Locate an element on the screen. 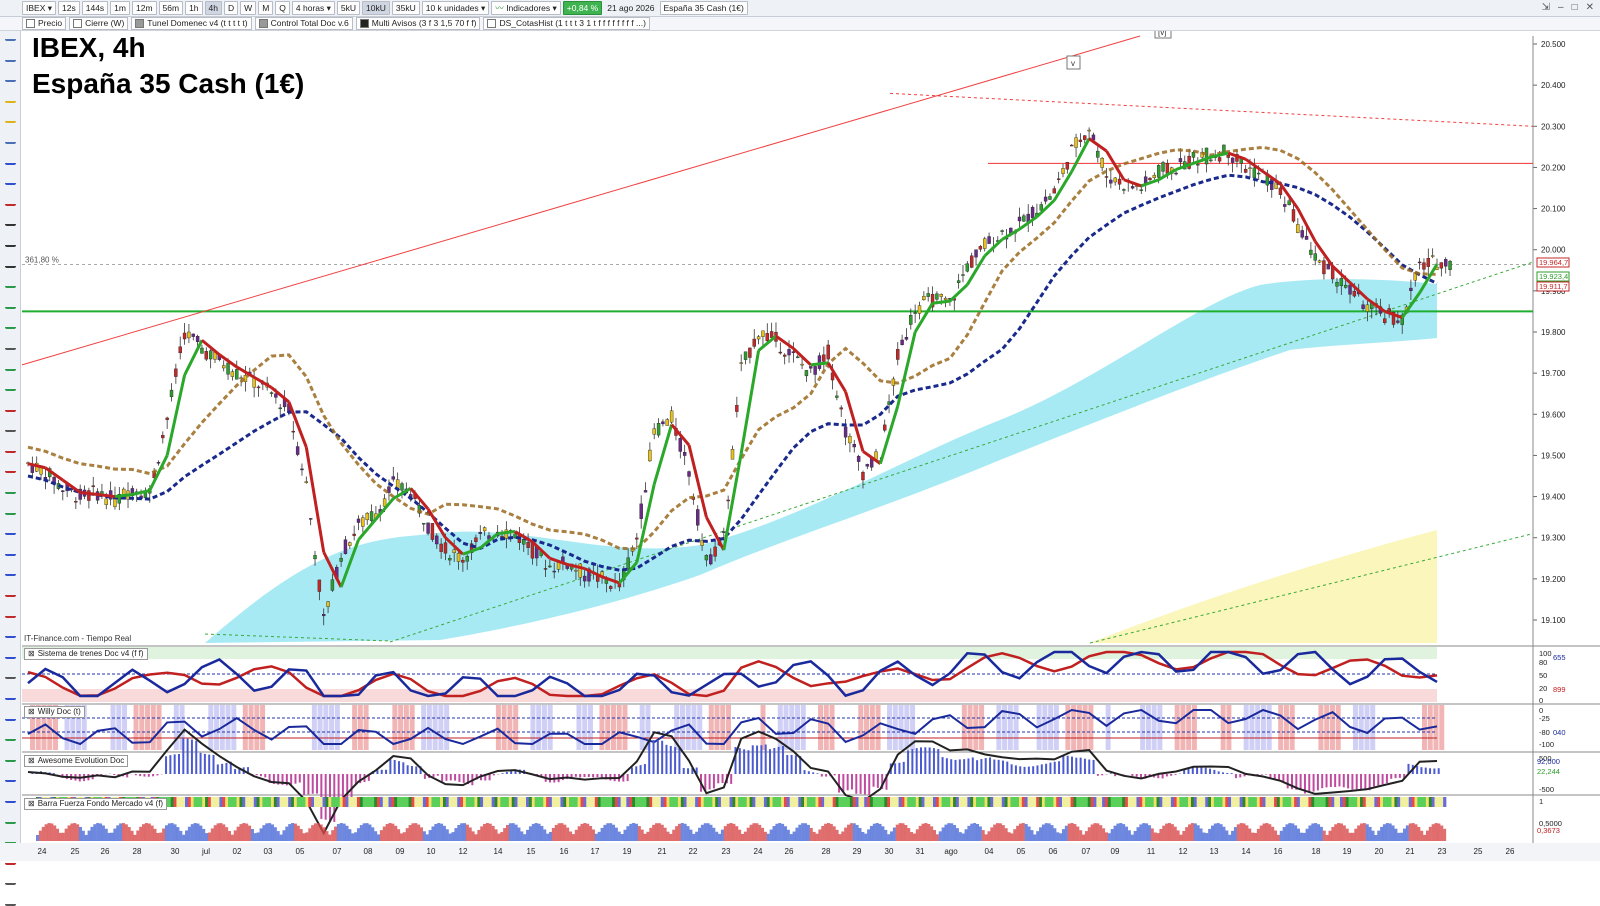 The width and height of the screenshot is (1600, 906). panel-label-barra: ⊠ Barra Fuerza Fondo Mercado v4 (f) is located at coordinates (96, 804).